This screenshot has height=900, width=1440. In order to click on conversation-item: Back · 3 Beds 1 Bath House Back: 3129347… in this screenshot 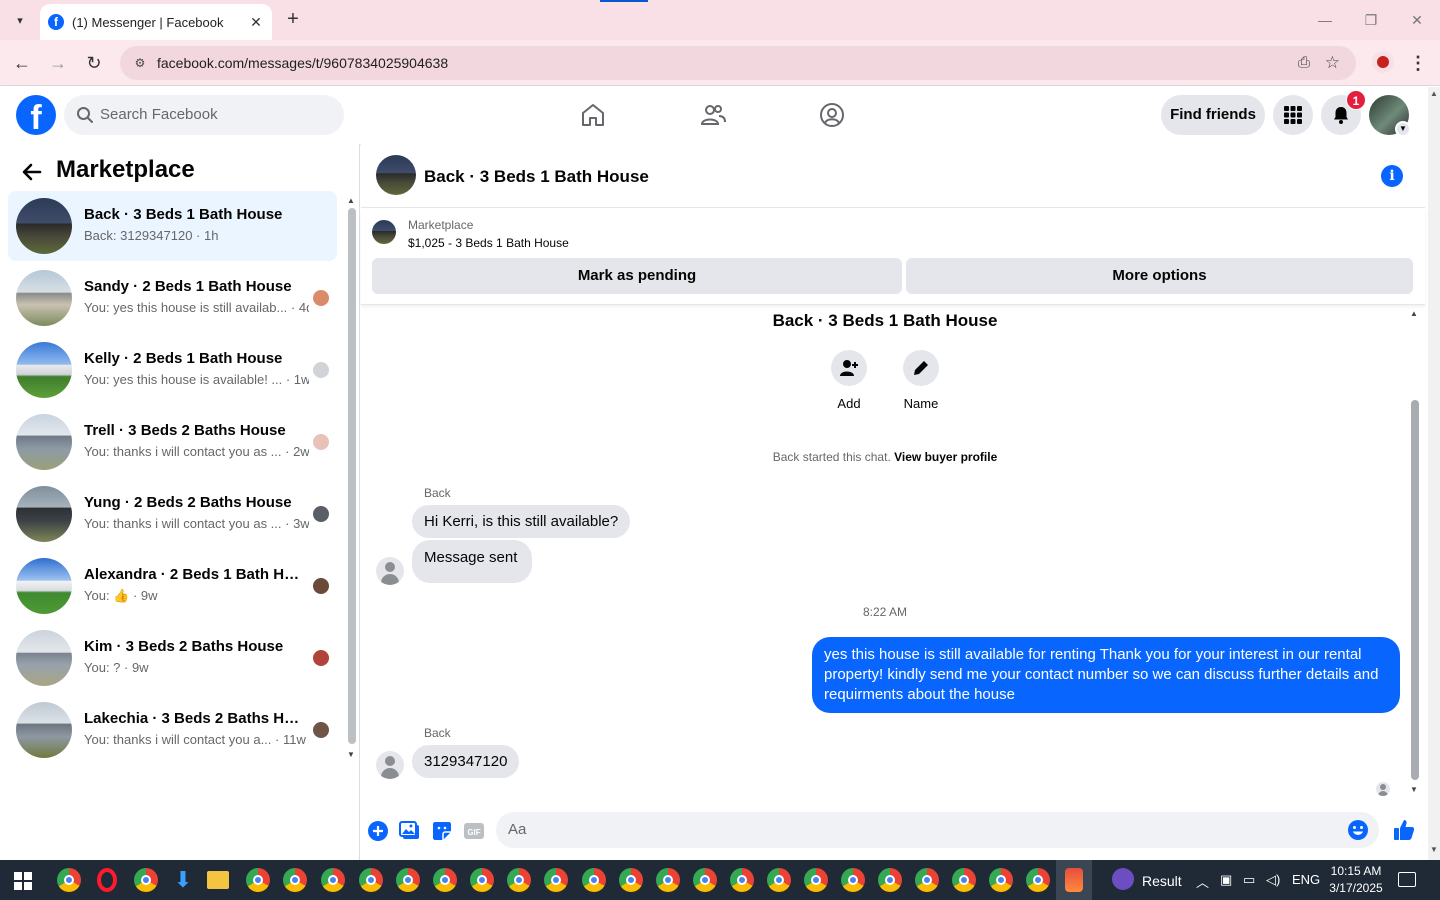, I will do `click(172, 226)`.